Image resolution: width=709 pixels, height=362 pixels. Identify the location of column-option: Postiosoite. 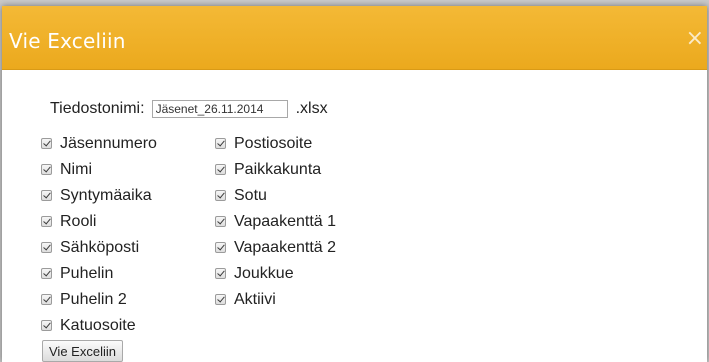
(275, 148).